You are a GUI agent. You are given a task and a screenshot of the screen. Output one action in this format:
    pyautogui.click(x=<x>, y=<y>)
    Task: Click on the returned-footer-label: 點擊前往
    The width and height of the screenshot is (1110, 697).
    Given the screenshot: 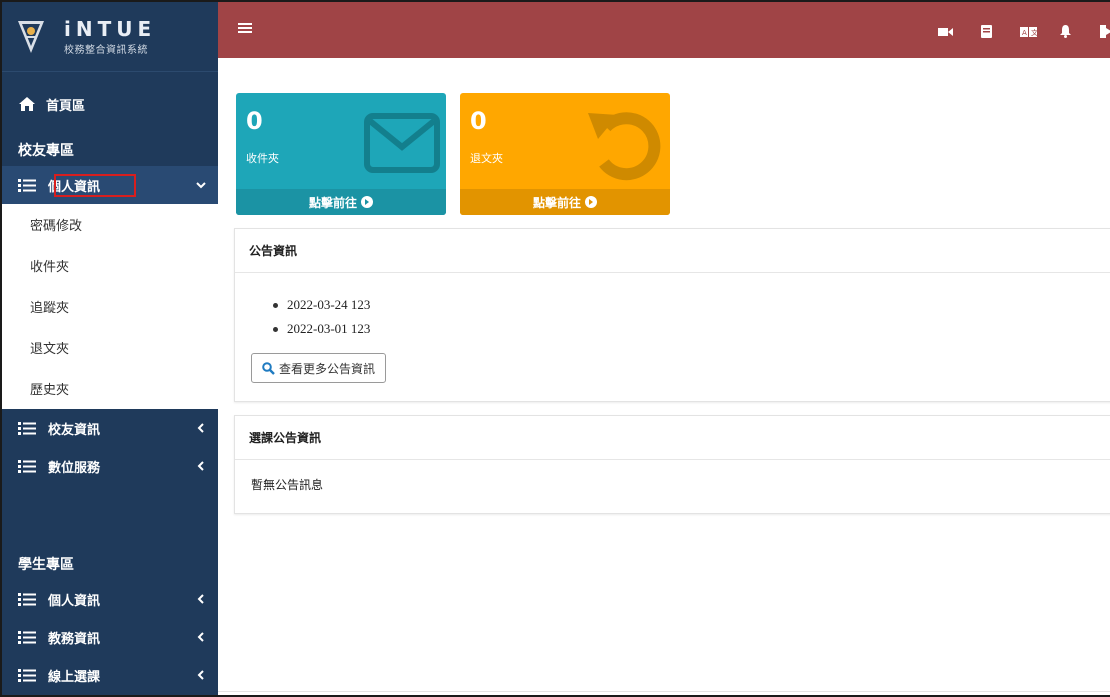 What is the action you would take?
    pyautogui.click(x=556, y=202)
    